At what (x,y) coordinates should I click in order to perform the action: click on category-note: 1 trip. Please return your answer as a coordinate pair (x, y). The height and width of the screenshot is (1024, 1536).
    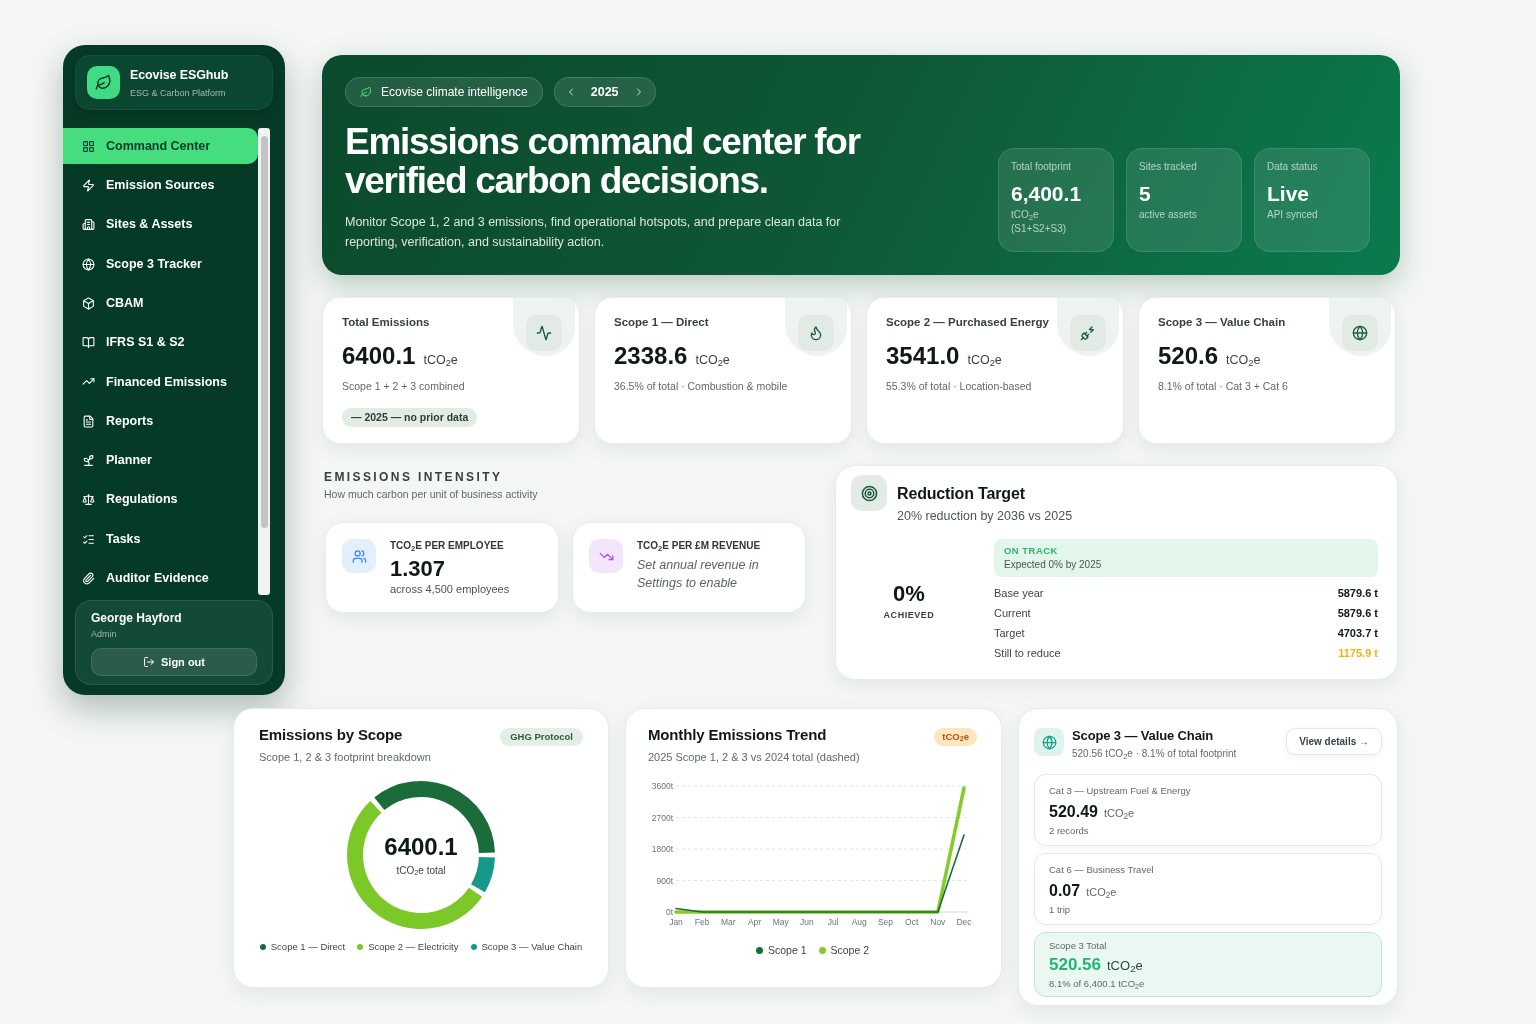
    Looking at the image, I should click on (1060, 909).